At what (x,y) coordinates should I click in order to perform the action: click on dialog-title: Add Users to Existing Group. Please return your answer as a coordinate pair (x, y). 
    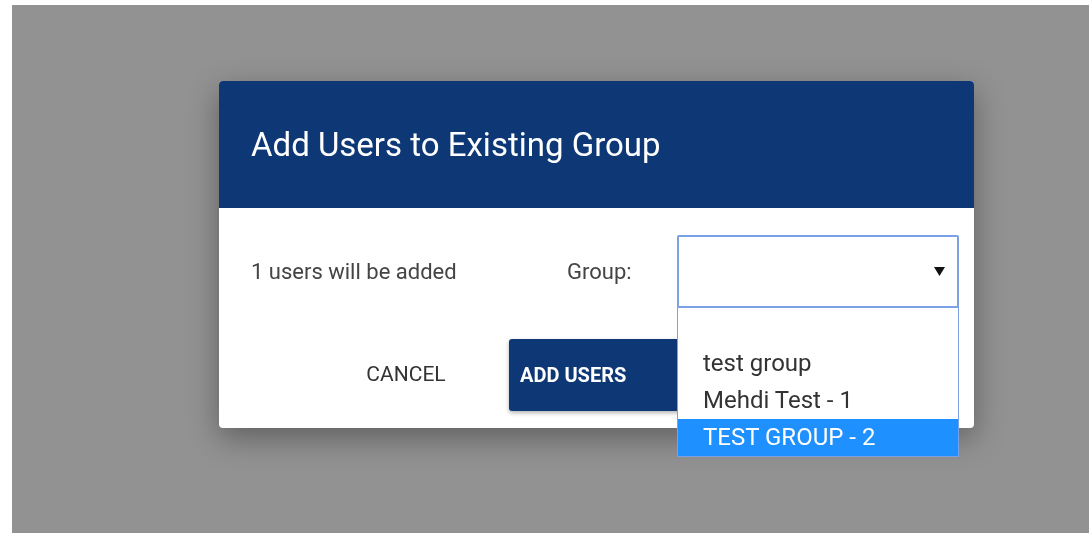
    Looking at the image, I should click on (456, 144).